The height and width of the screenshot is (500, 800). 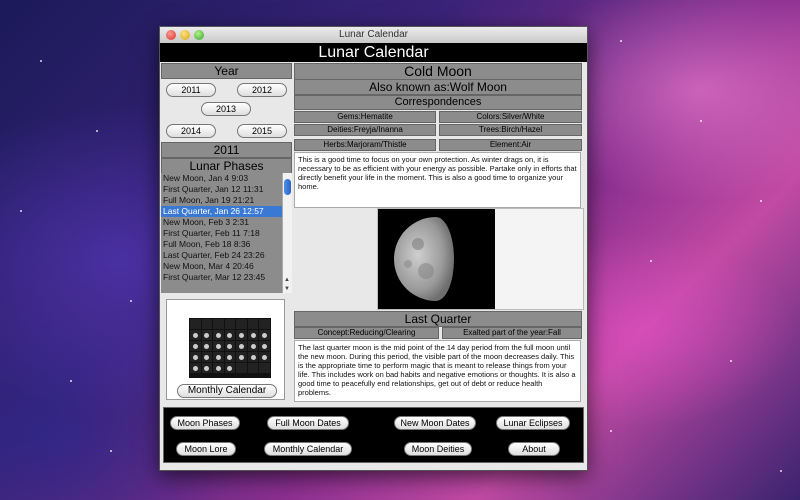 What do you see at coordinates (226, 71) in the screenshot?
I see `year-header: Year` at bounding box center [226, 71].